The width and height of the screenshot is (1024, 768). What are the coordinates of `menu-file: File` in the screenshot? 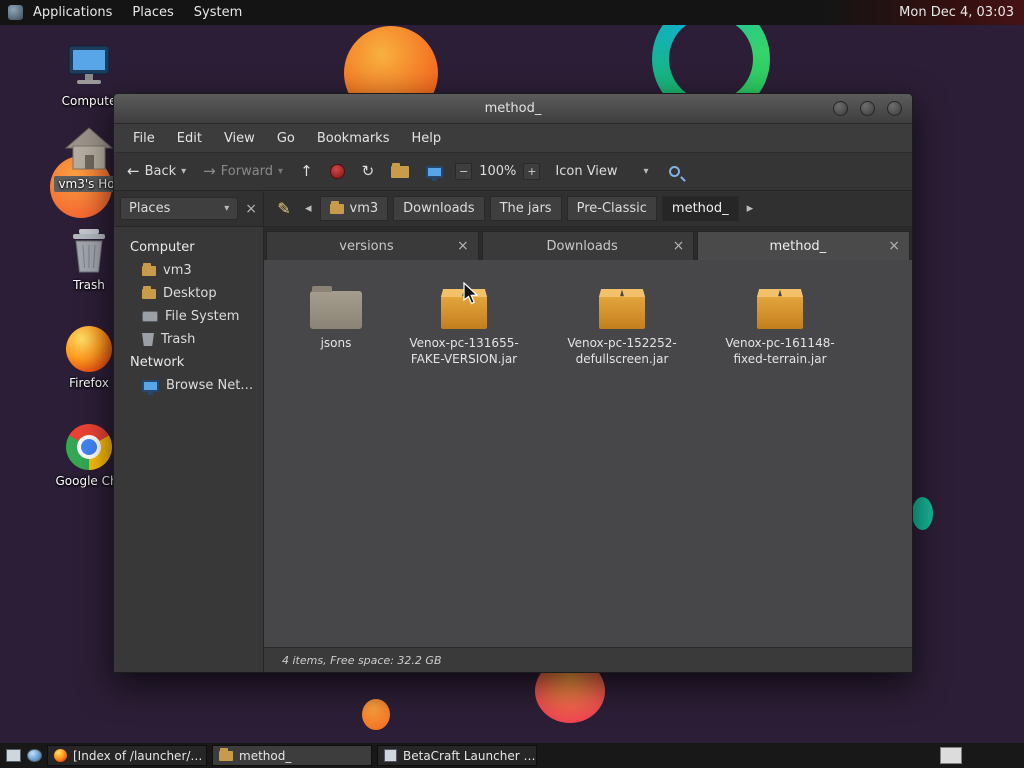 It's located at (144, 138).